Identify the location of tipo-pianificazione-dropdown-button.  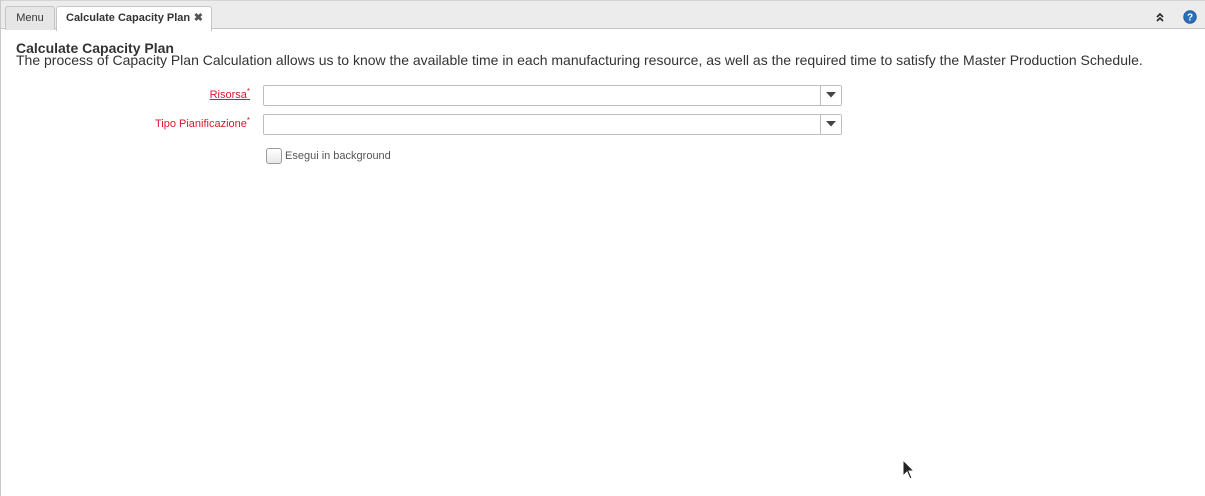
(830, 124).